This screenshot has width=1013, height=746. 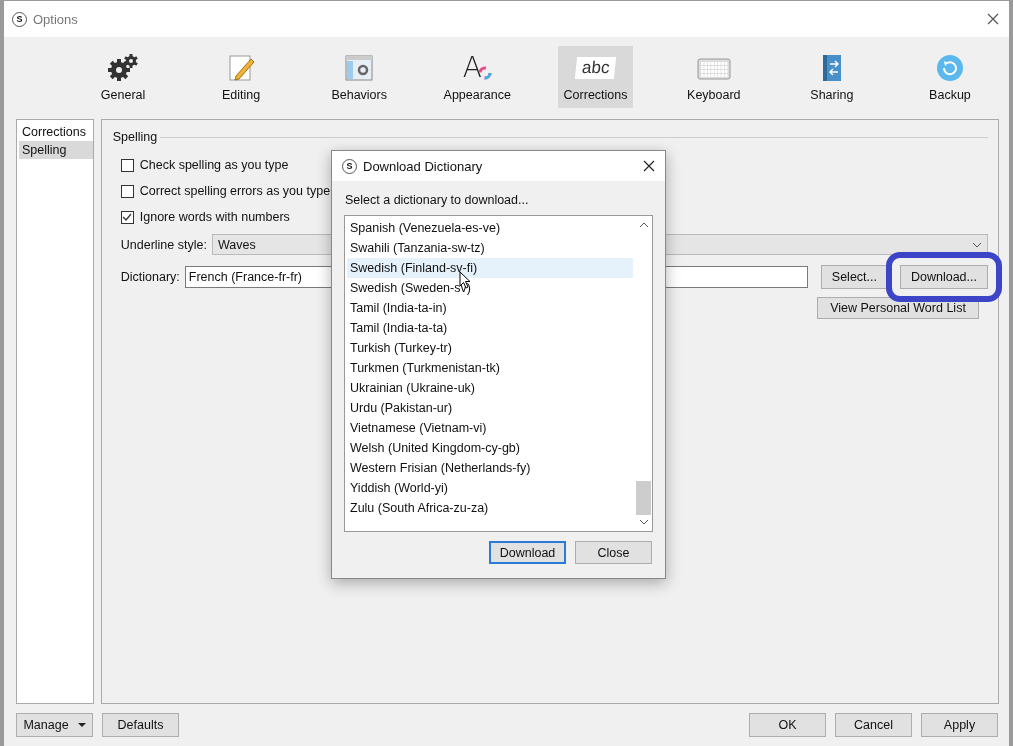 What do you see at coordinates (595, 68) in the screenshot?
I see `abc-card-icon: abc` at bounding box center [595, 68].